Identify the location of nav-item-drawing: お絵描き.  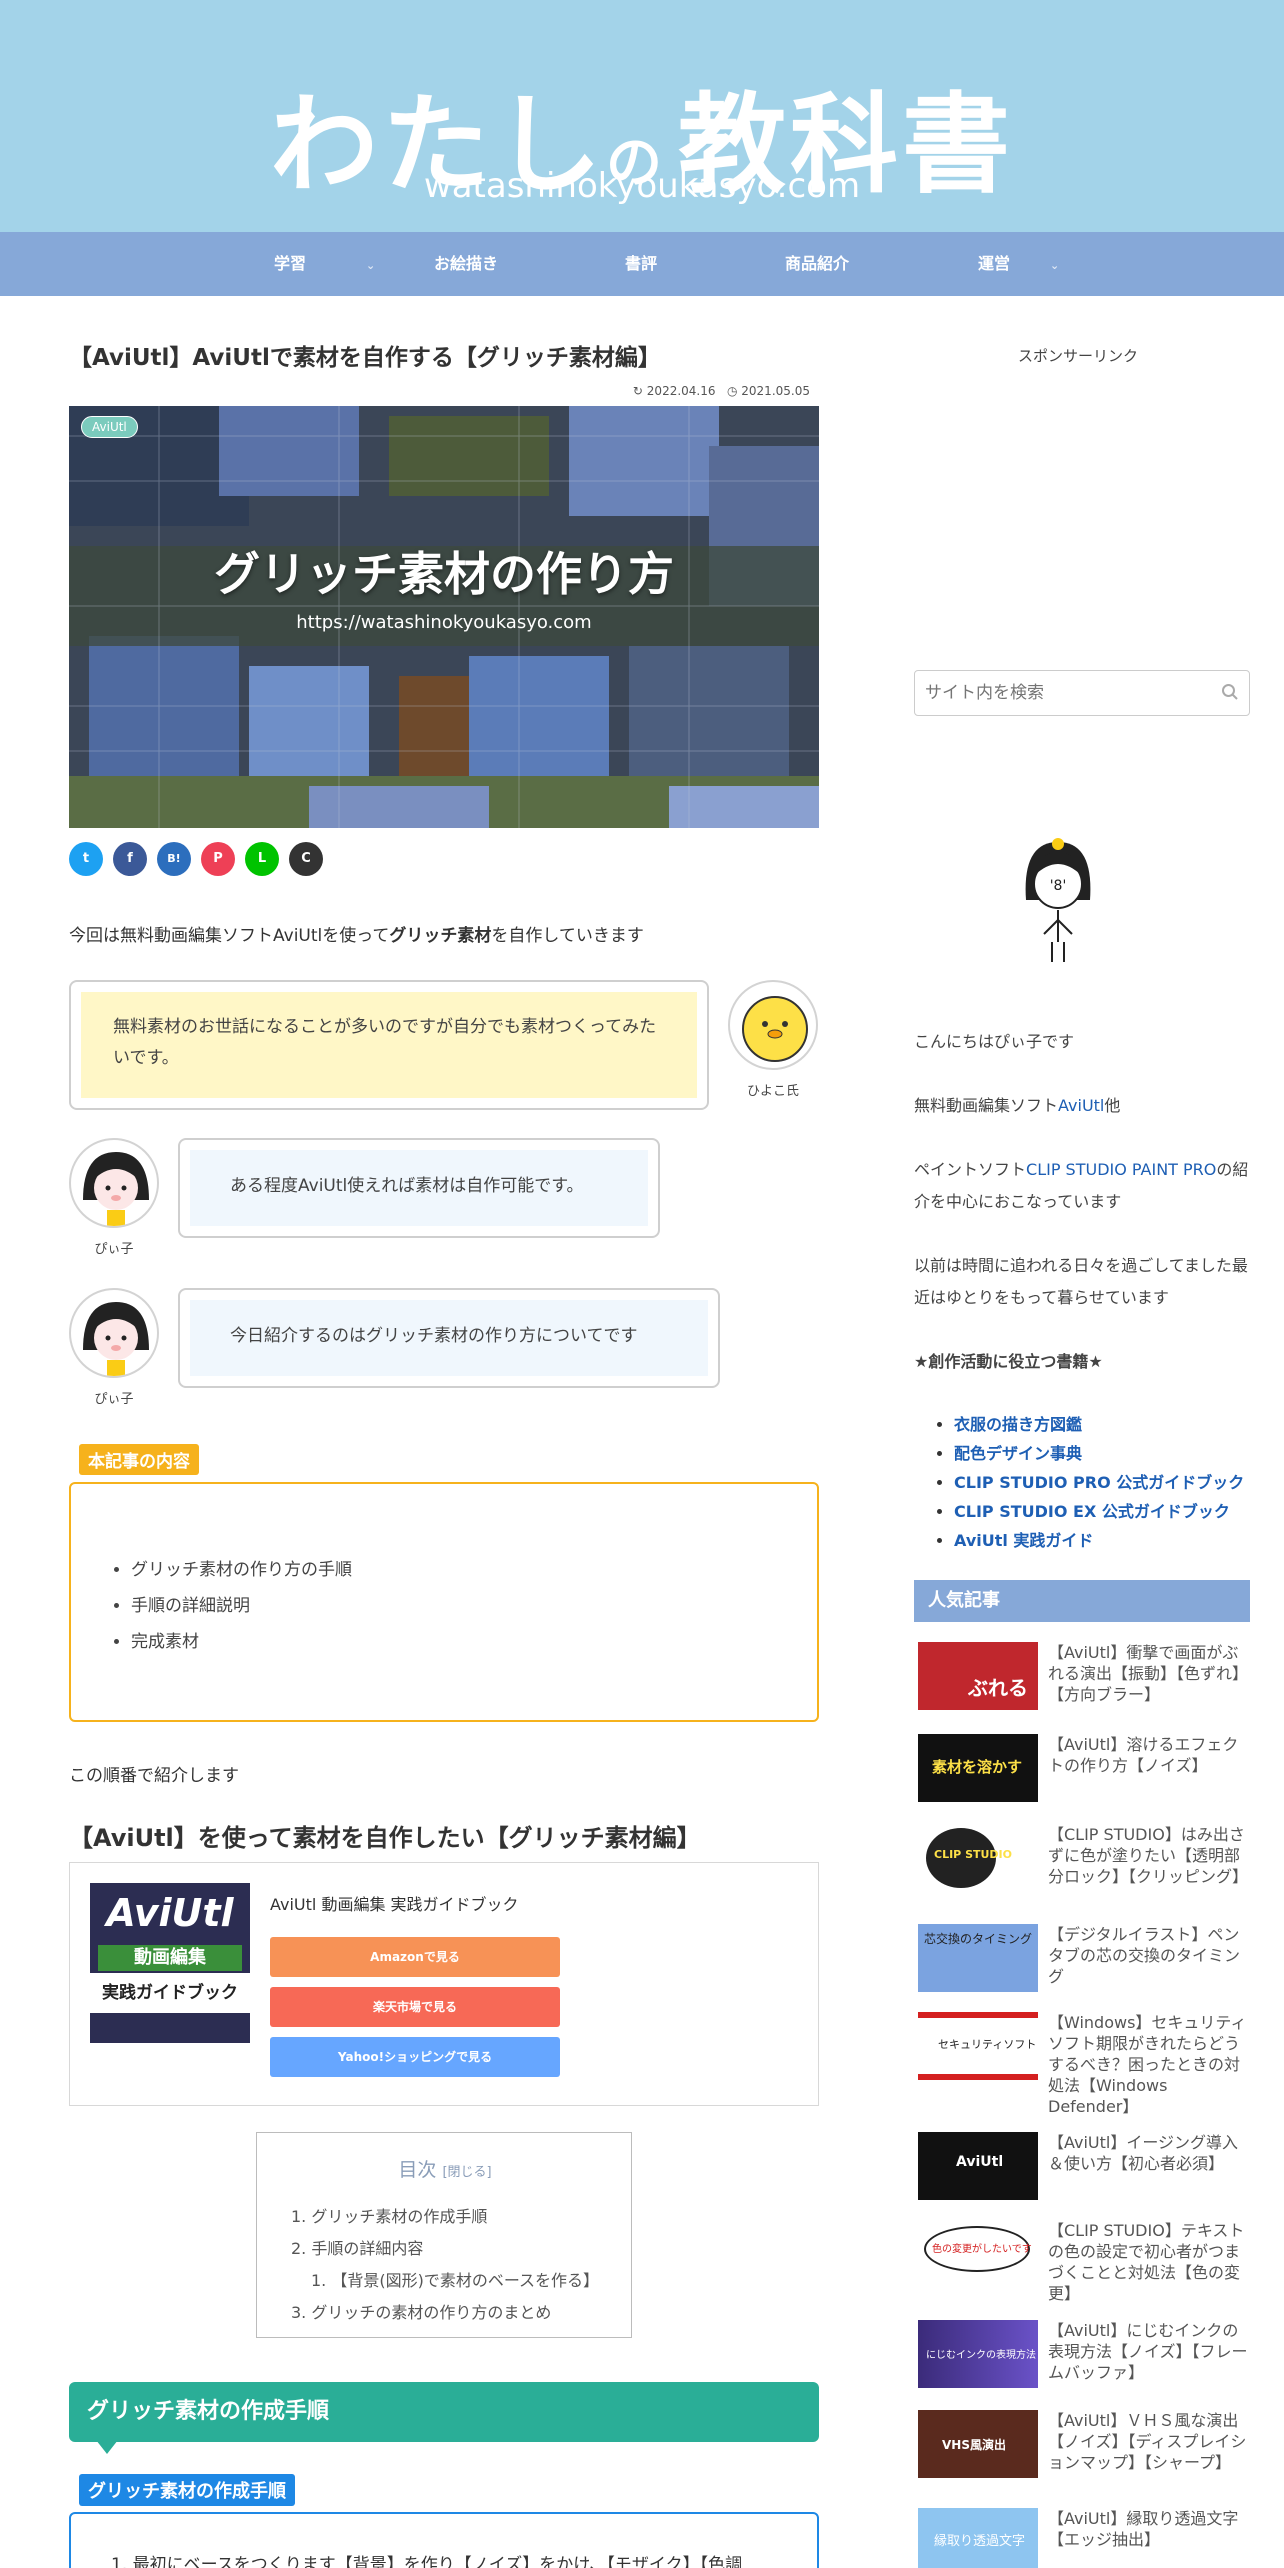
(466, 264).